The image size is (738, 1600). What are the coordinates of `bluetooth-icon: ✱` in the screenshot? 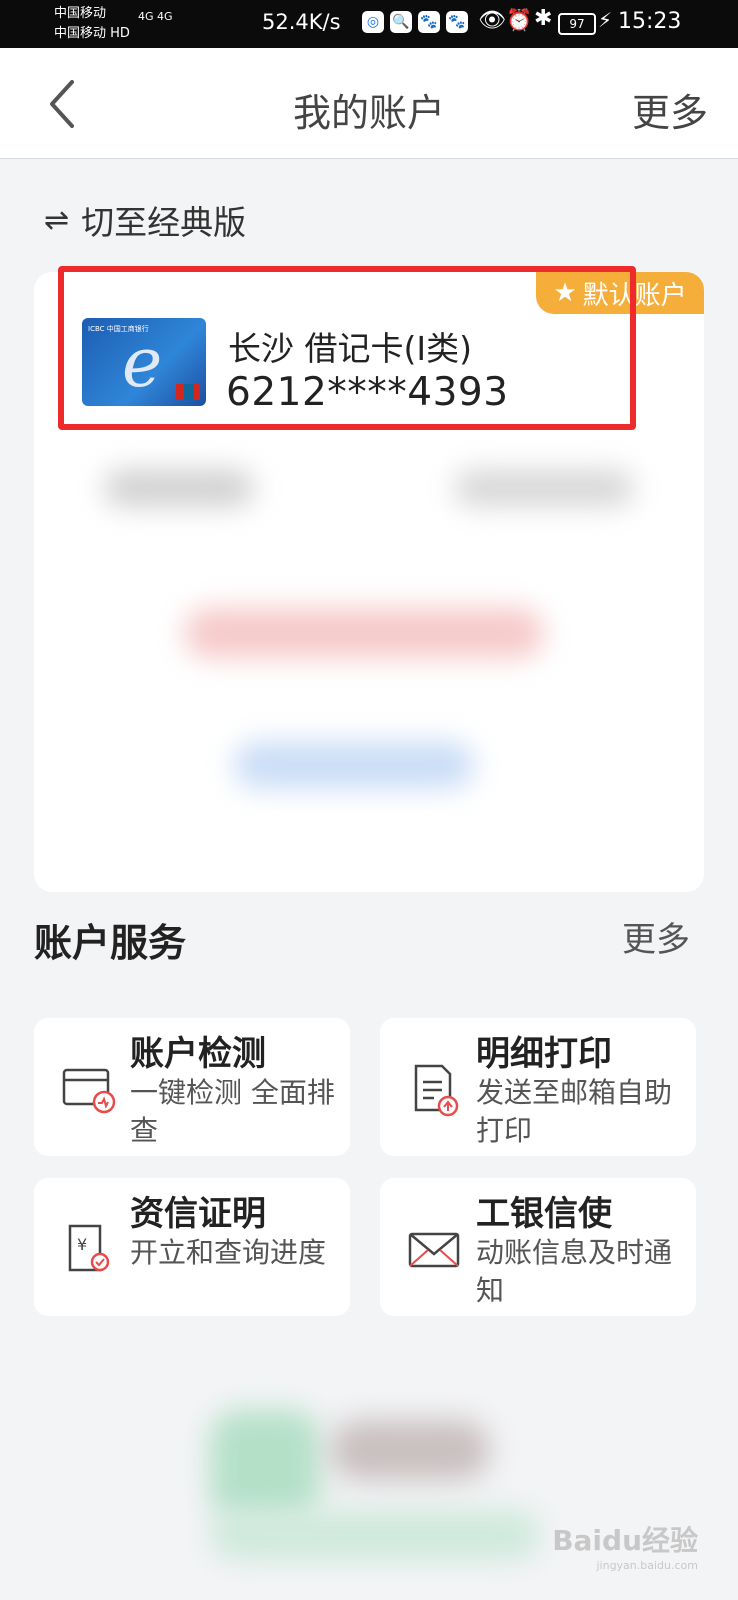 It's located at (543, 18).